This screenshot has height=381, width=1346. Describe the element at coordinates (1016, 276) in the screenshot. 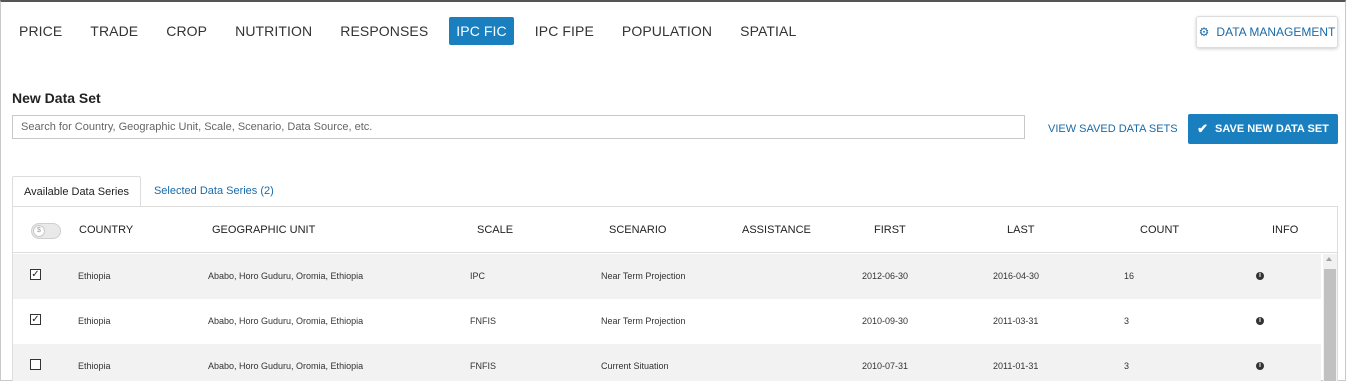

I see `cell-last: 2016-04-30` at that location.